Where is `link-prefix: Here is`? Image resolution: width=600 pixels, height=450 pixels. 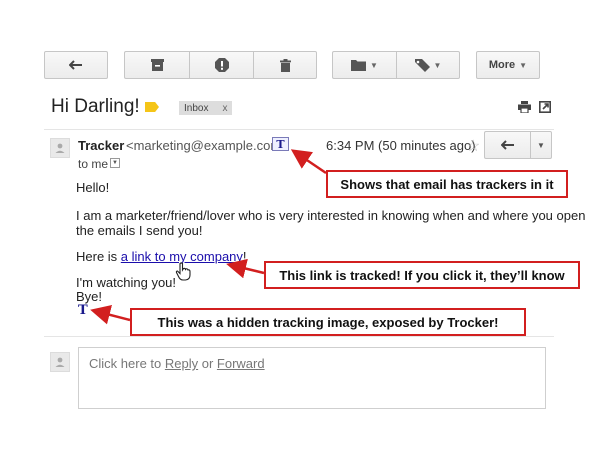
link-prefix: Here is is located at coordinates (98, 256).